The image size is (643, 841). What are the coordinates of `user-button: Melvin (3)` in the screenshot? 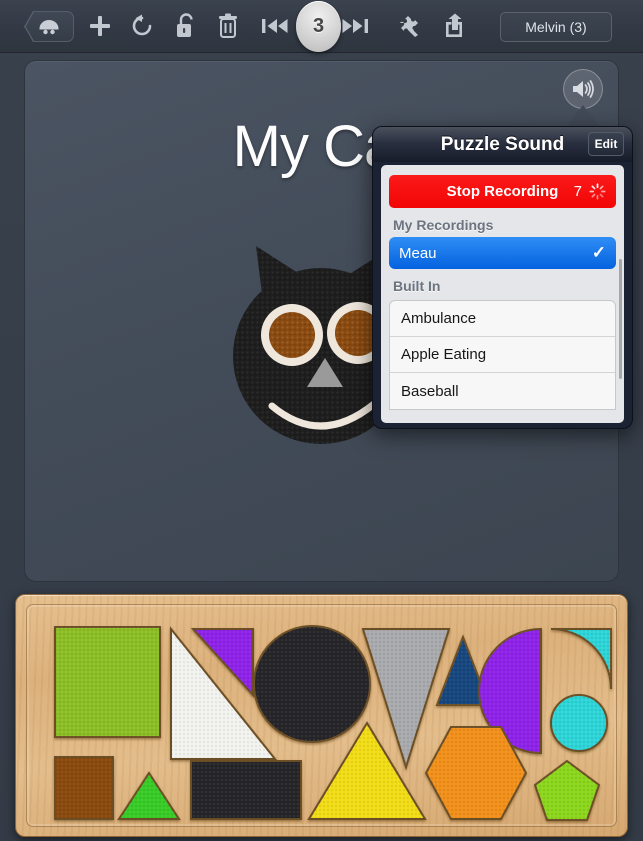 It's located at (556, 27).